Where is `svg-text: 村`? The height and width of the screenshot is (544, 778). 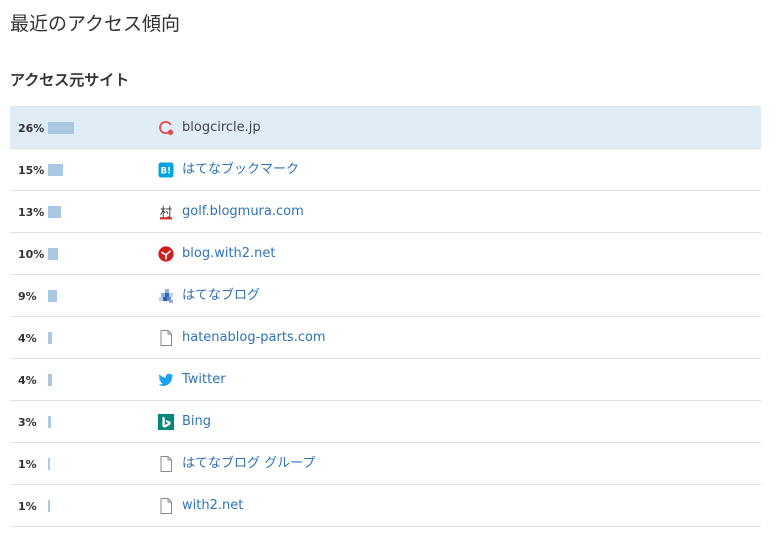 svg-text: 村 is located at coordinates (166, 212).